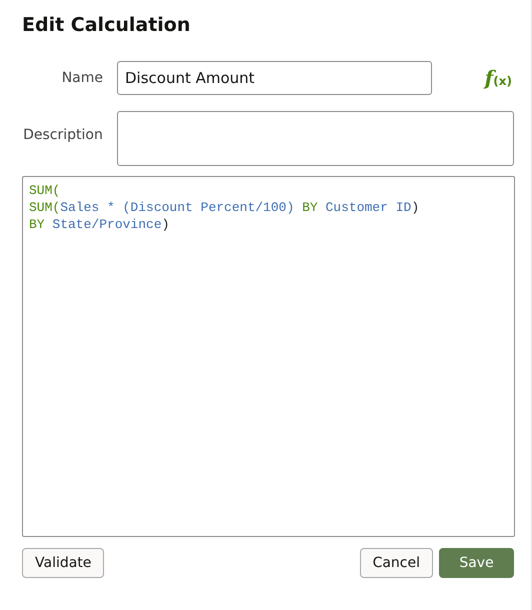 The width and height of the screenshot is (532, 610). I want to click on dialog-button: Cancel, so click(396, 563).